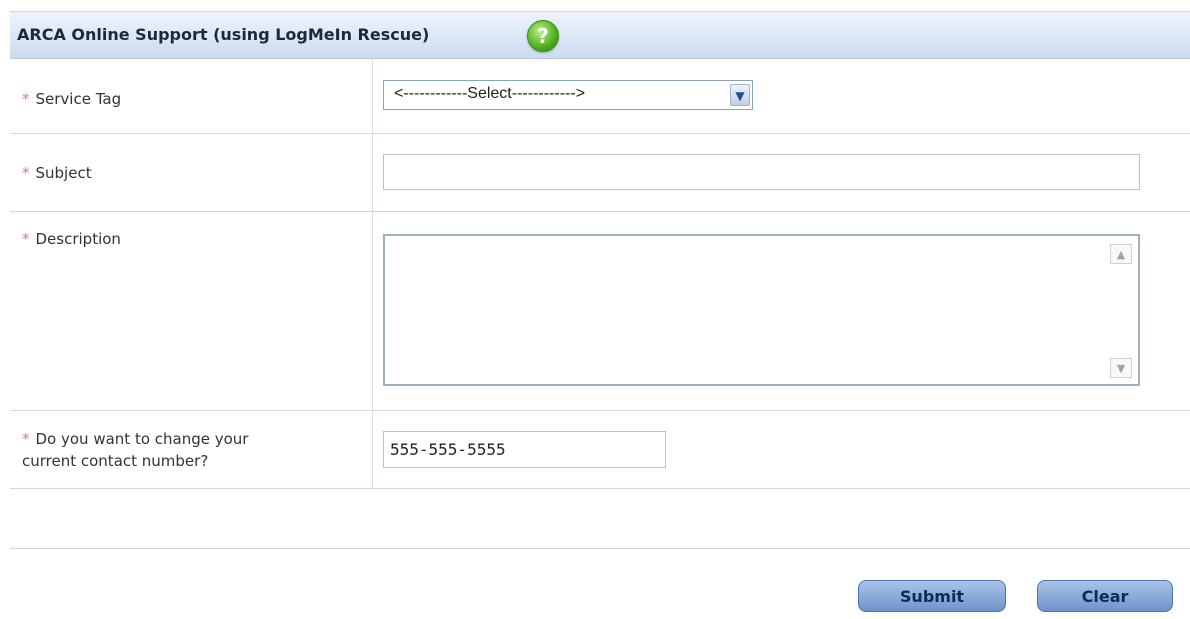 Image resolution: width=1190 pixels, height=619 pixels. I want to click on subject-input, so click(761, 172).